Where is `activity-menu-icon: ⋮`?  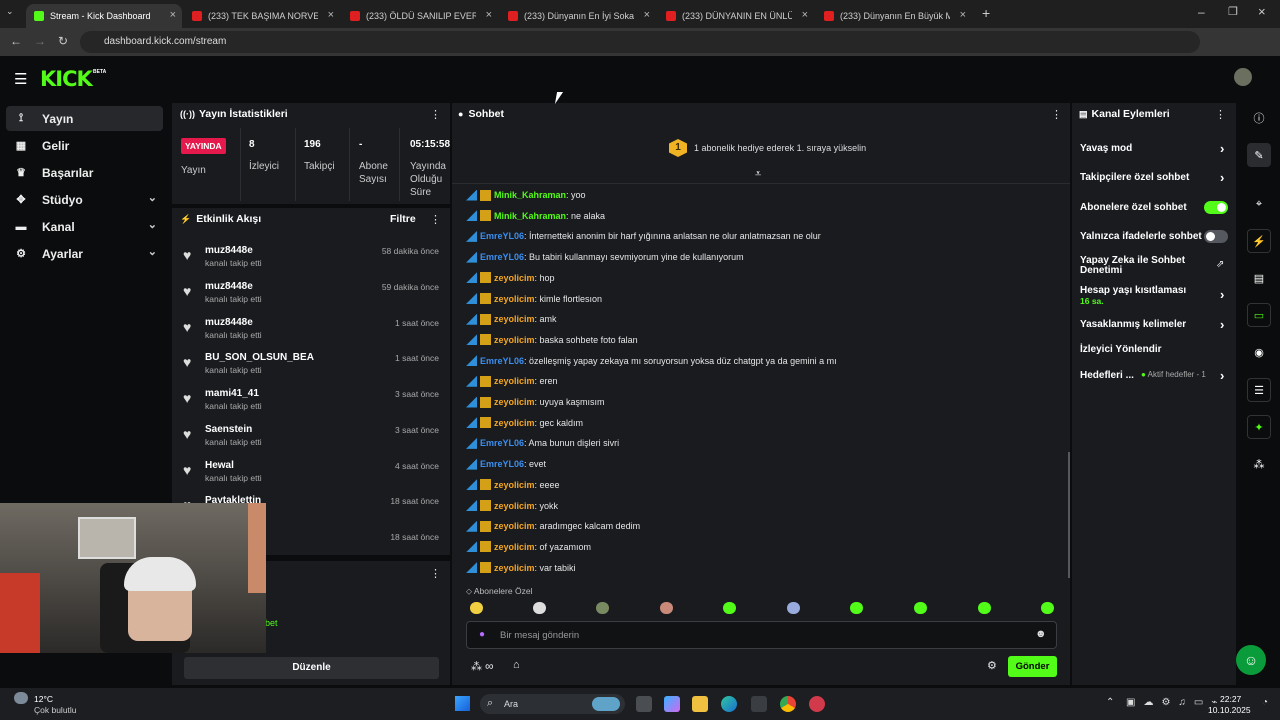 activity-menu-icon: ⋮ is located at coordinates (435, 219).